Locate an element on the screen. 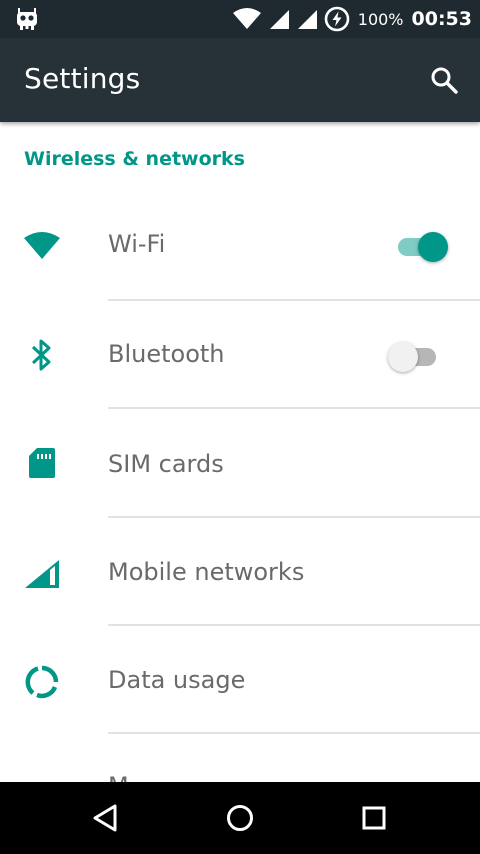 This screenshot has height=854, width=480. data-usage-setting: Data usage is located at coordinates (240, 680).